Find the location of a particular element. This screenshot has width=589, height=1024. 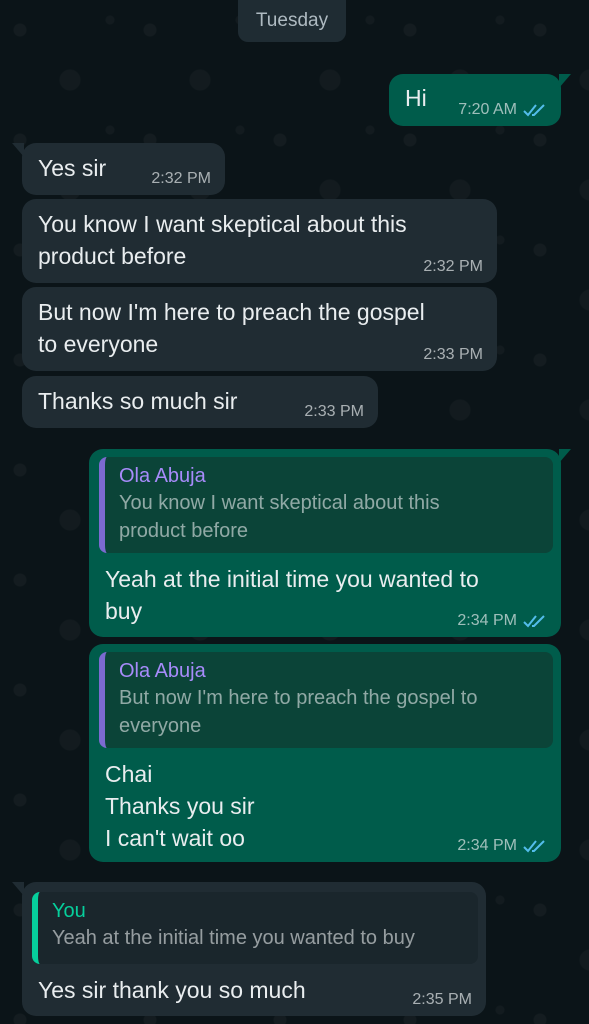

message-meta: 7:20 AM is located at coordinates (502, 110).